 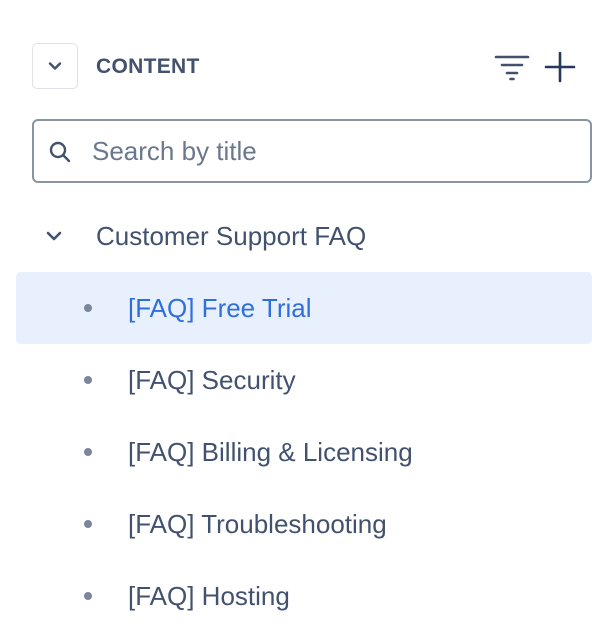 I want to click on content-header: CONTENT, so click(x=306, y=67).